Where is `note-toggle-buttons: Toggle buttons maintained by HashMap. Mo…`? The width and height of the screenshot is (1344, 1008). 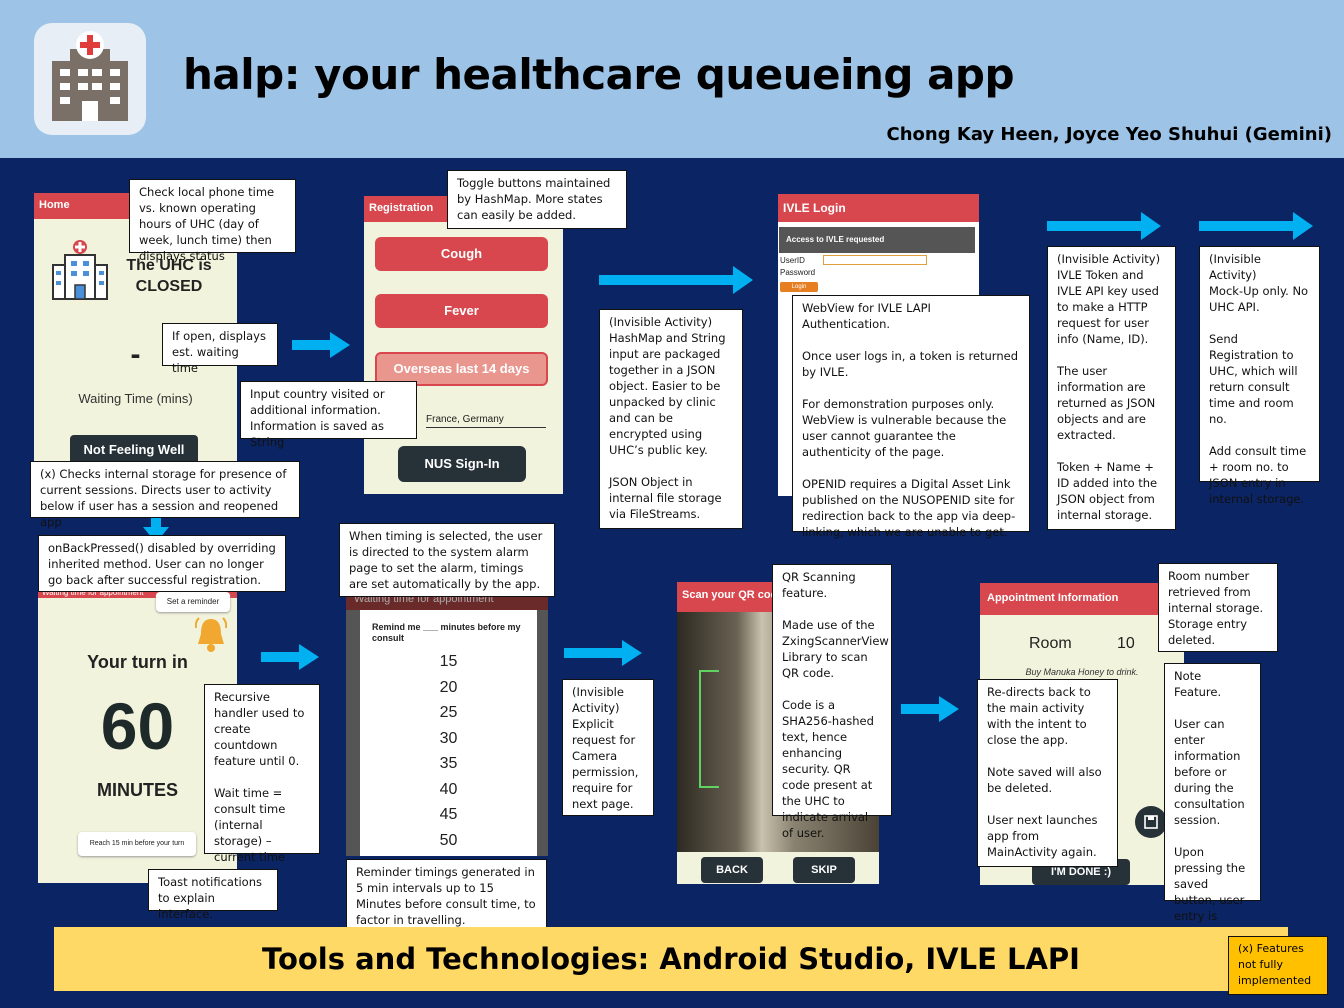
note-toggle-buttons: Toggle buttons maintained by HashMap. Mo… is located at coordinates (537, 199).